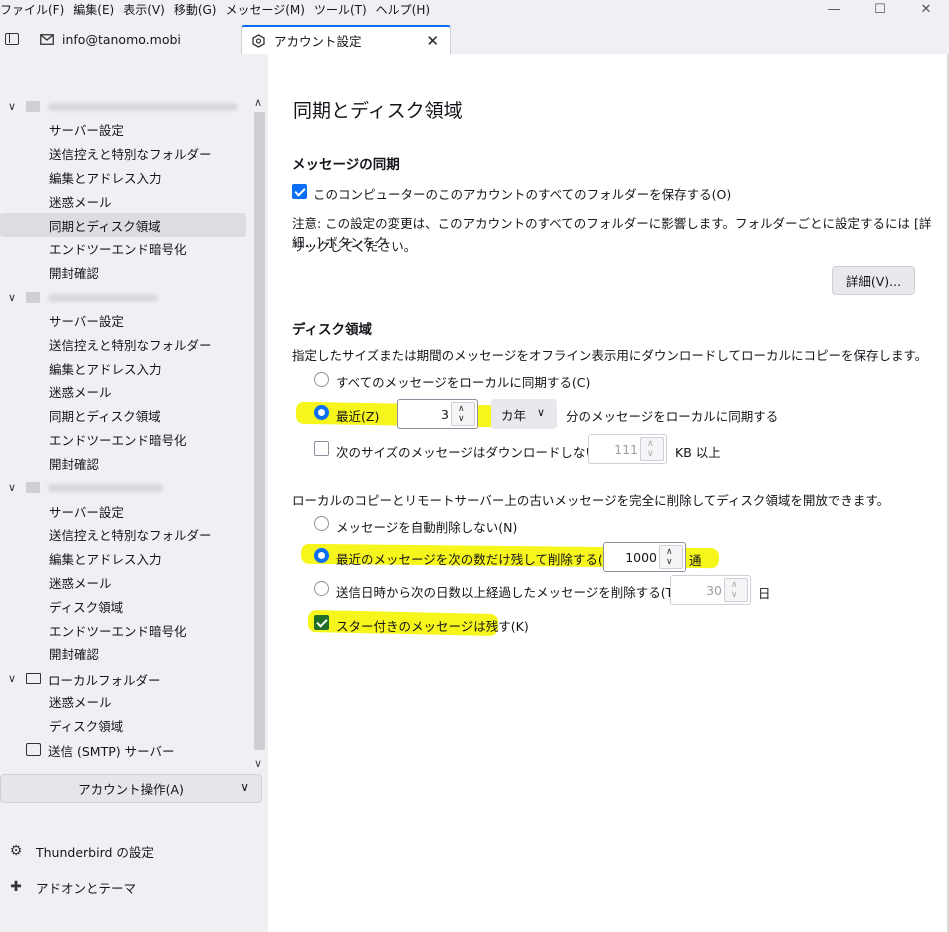 The width and height of the screenshot is (949, 932). I want to click on spaces-toolbar-icon, so click(12, 39).